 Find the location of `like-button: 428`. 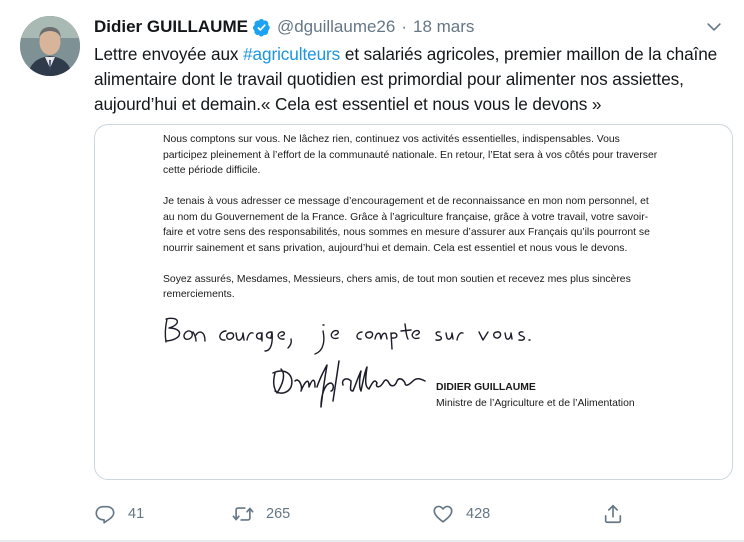

like-button: 428 is located at coordinates (461, 514).